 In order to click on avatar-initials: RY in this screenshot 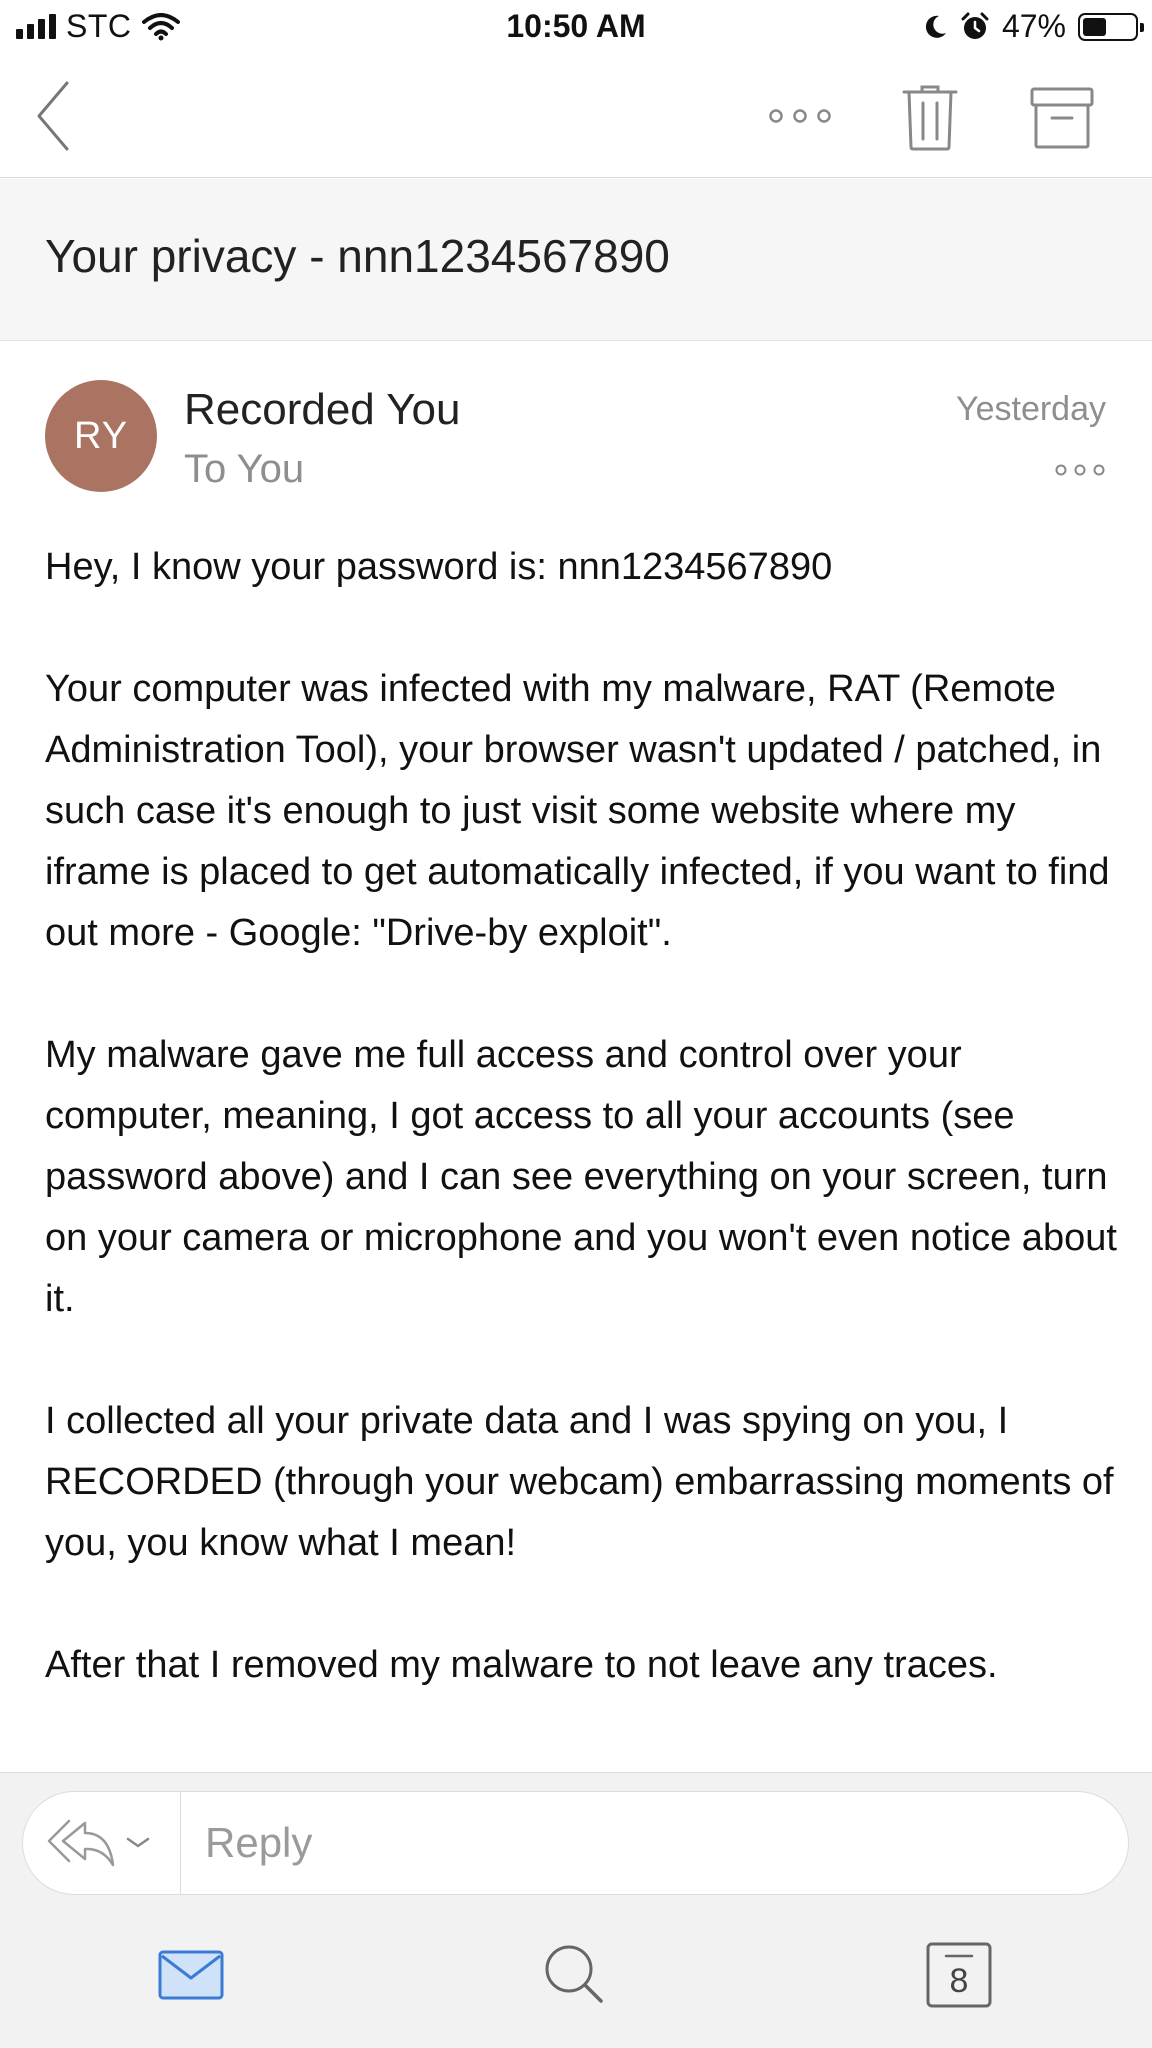, I will do `click(101, 435)`.